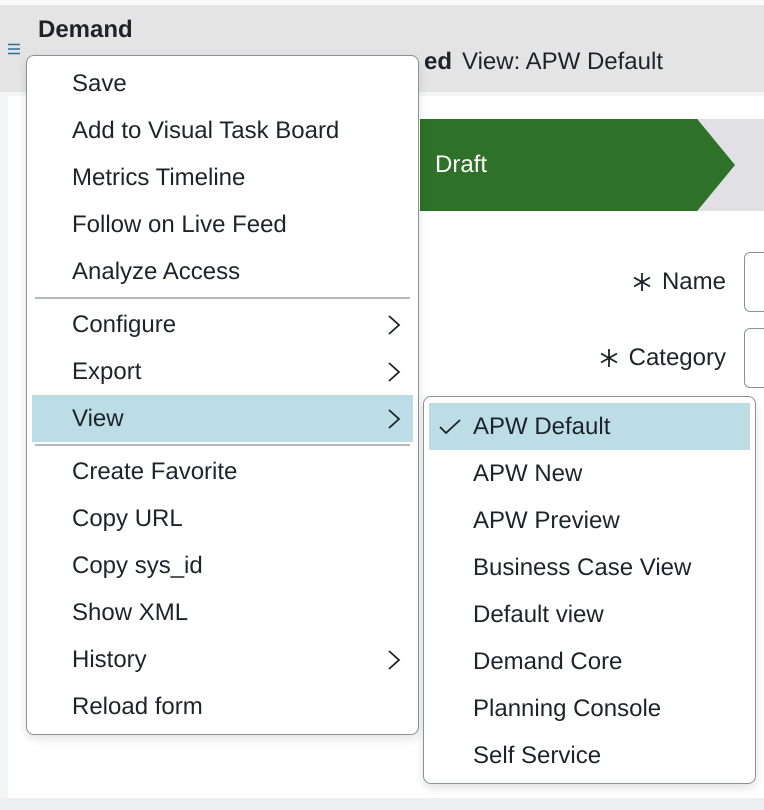 This screenshot has width=764, height=810. I want to click on menu-item: Reload form, so click(222, 706).